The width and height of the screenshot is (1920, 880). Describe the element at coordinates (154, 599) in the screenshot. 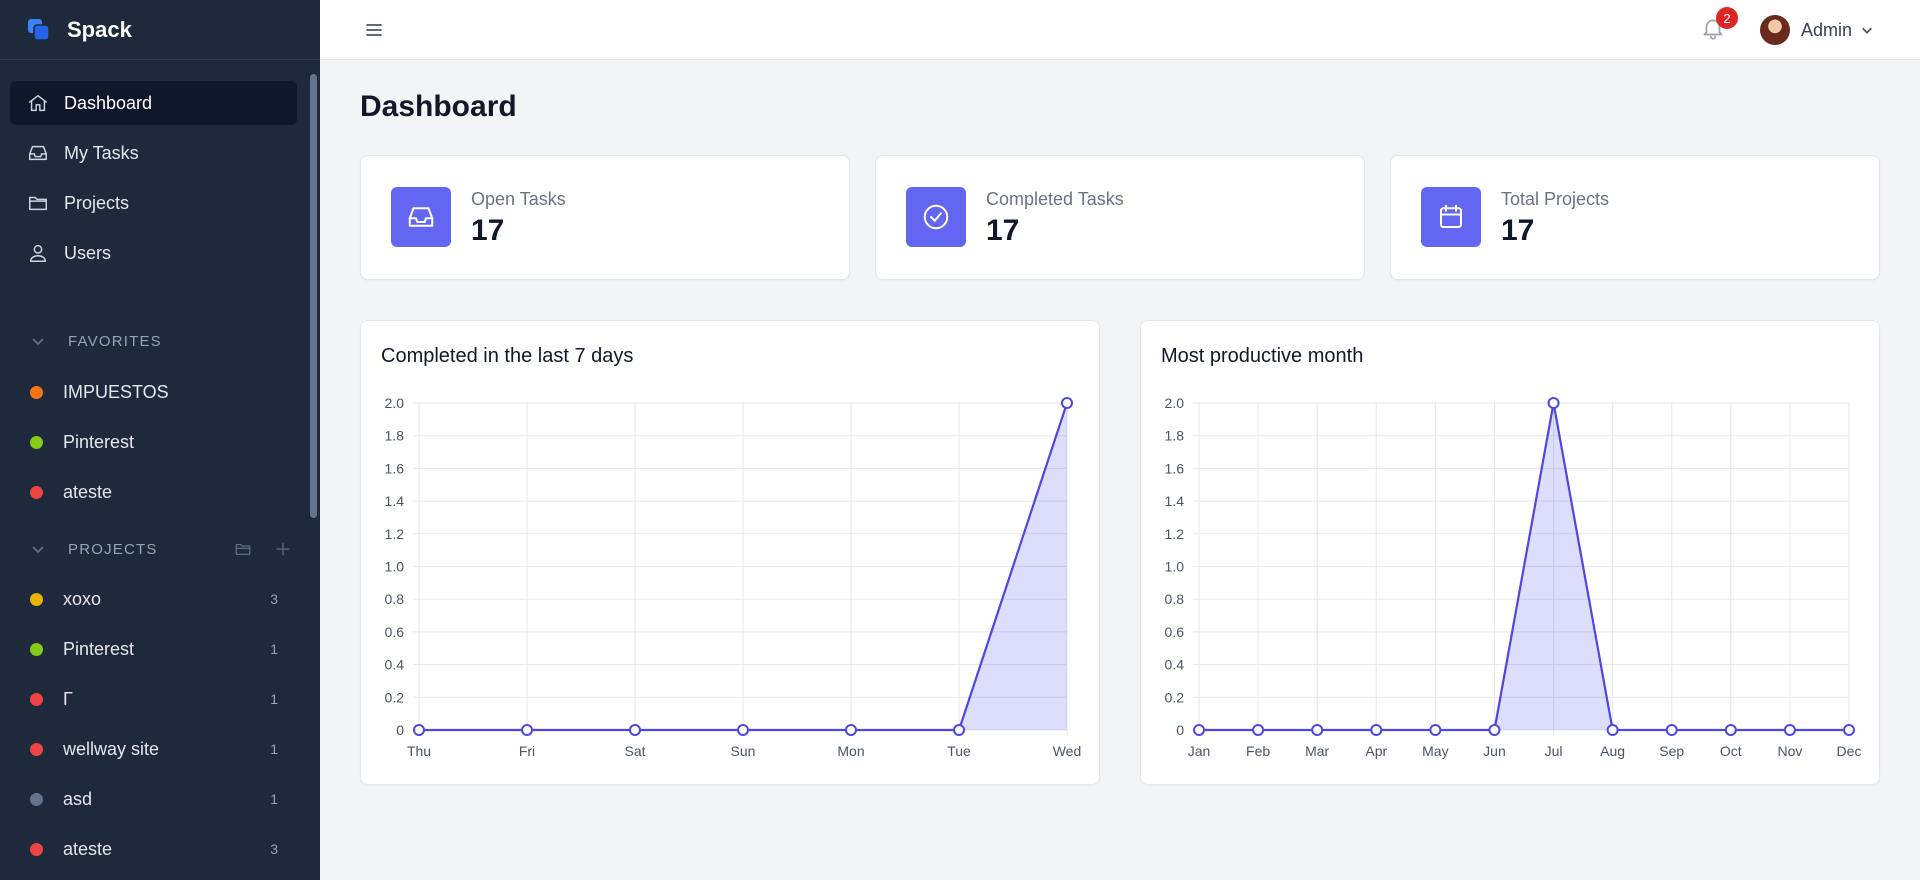

I see `project-item-xoxo: xoxo 3` at that location.